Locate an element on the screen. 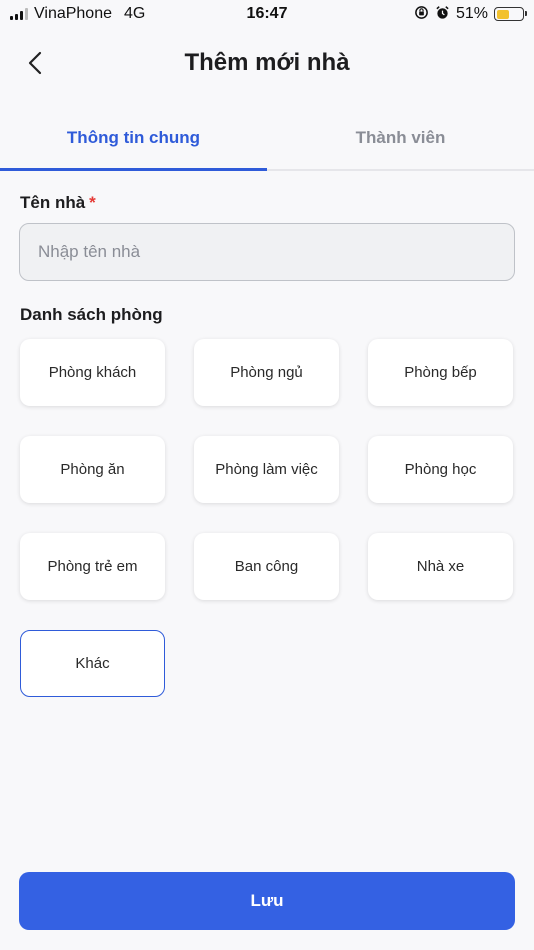  alarm-icon is located at coordinates (442, 14).